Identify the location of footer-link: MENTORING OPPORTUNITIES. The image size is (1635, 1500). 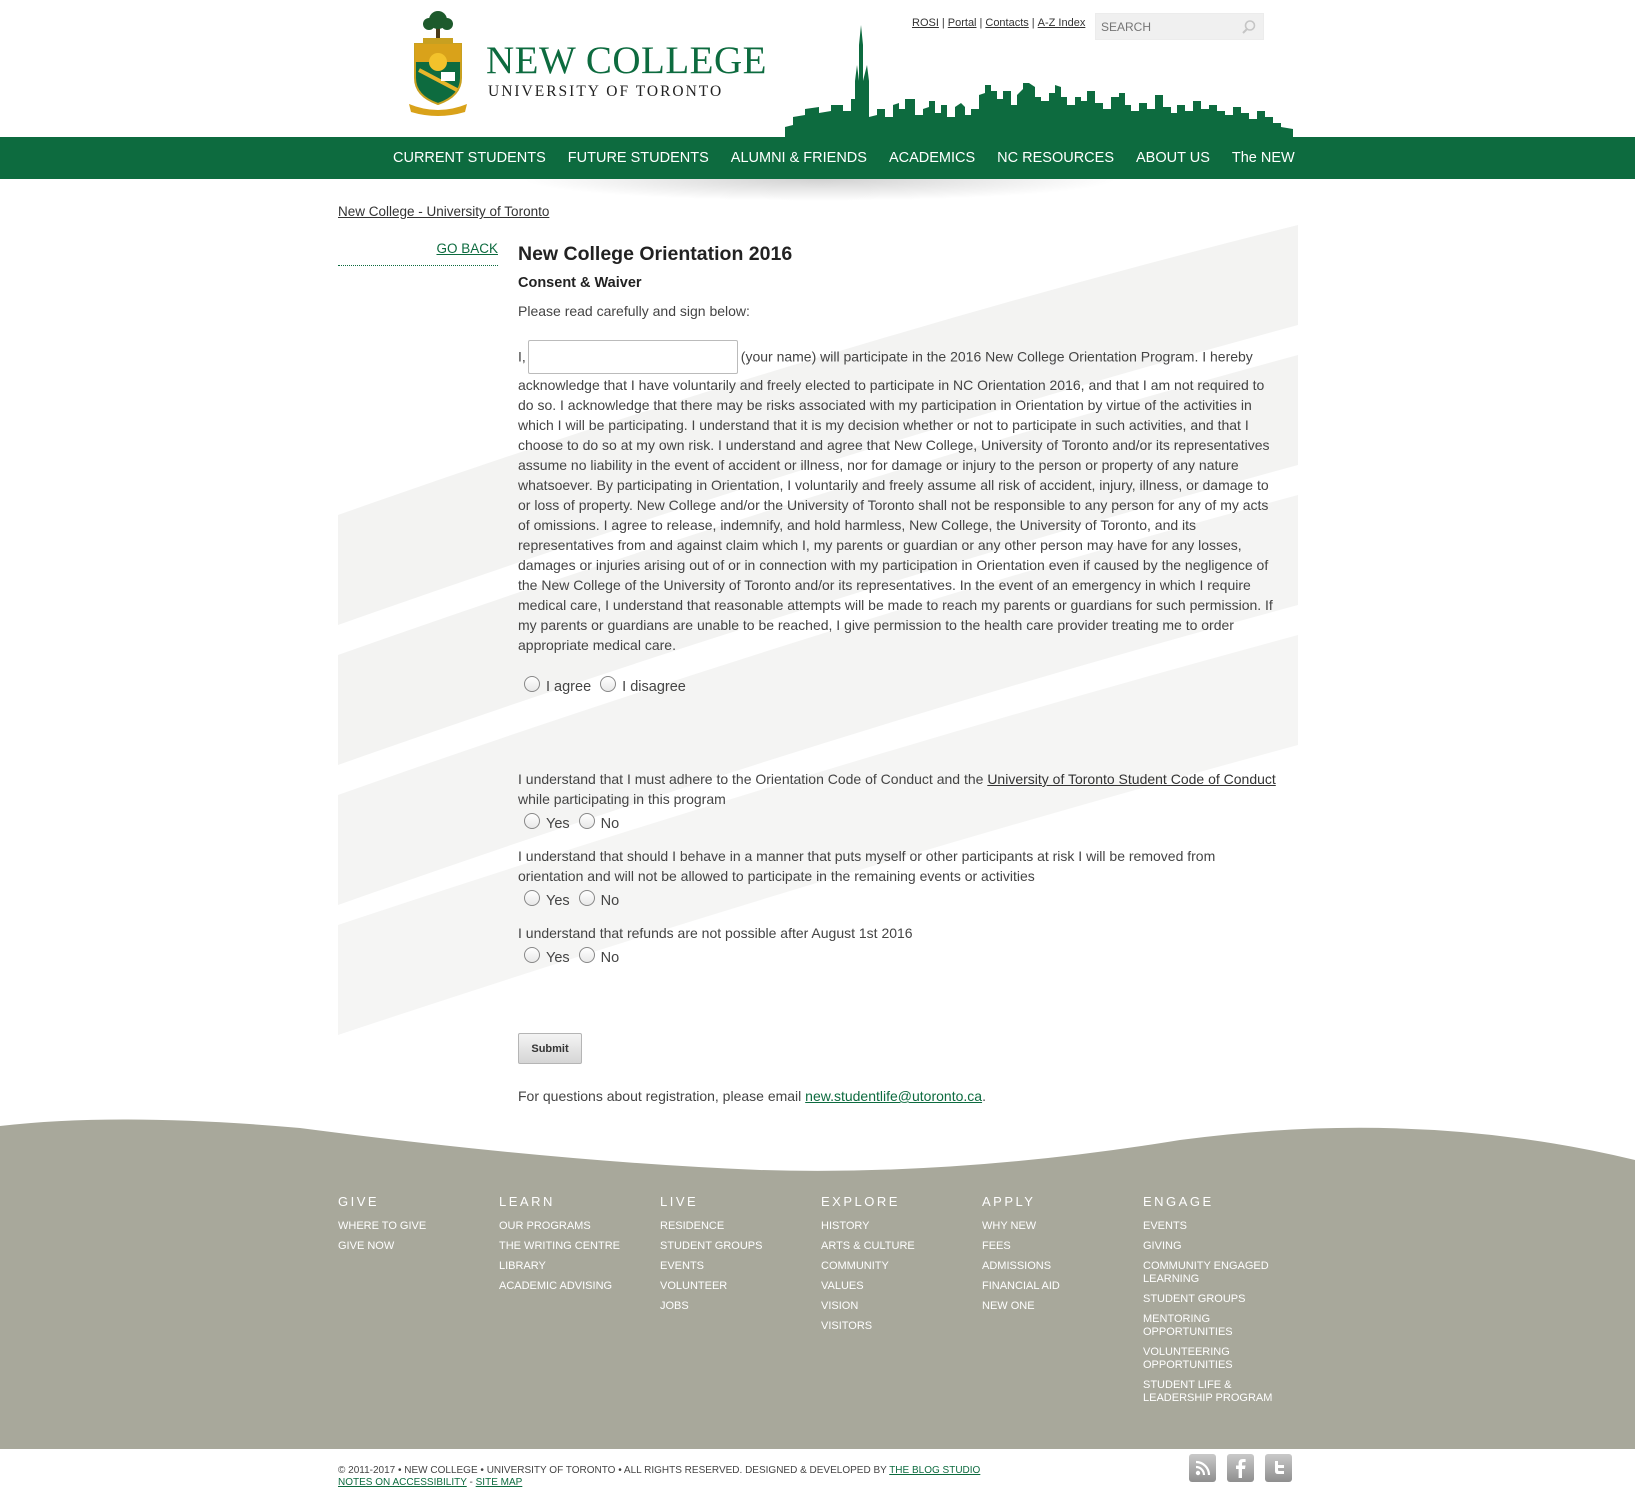
(1213, 1326).